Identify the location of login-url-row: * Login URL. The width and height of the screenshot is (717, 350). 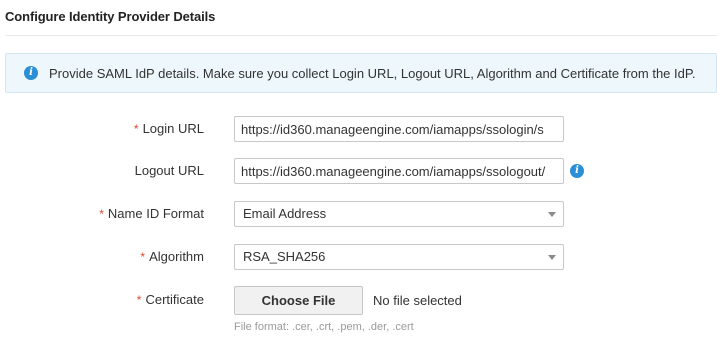
(358, 129).